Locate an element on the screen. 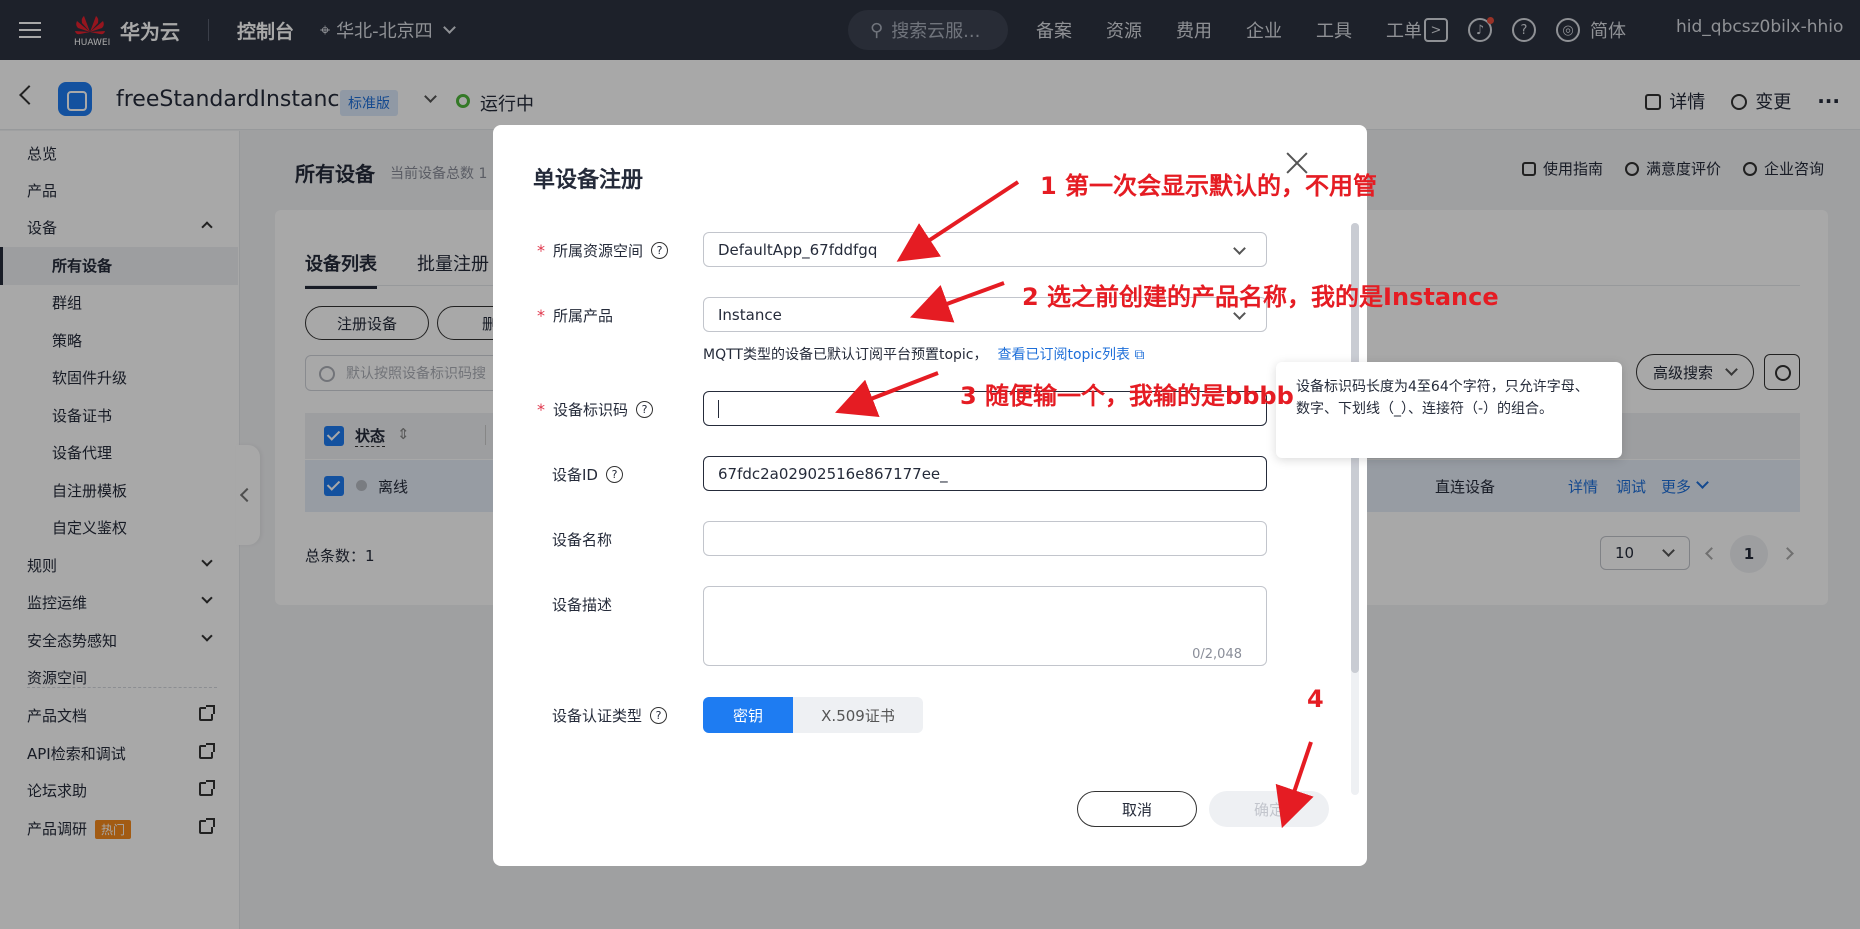 The height and width of the screenshot is (929, 1860). device-id-label: 设备ID ? is located at coordinates (587, 474).